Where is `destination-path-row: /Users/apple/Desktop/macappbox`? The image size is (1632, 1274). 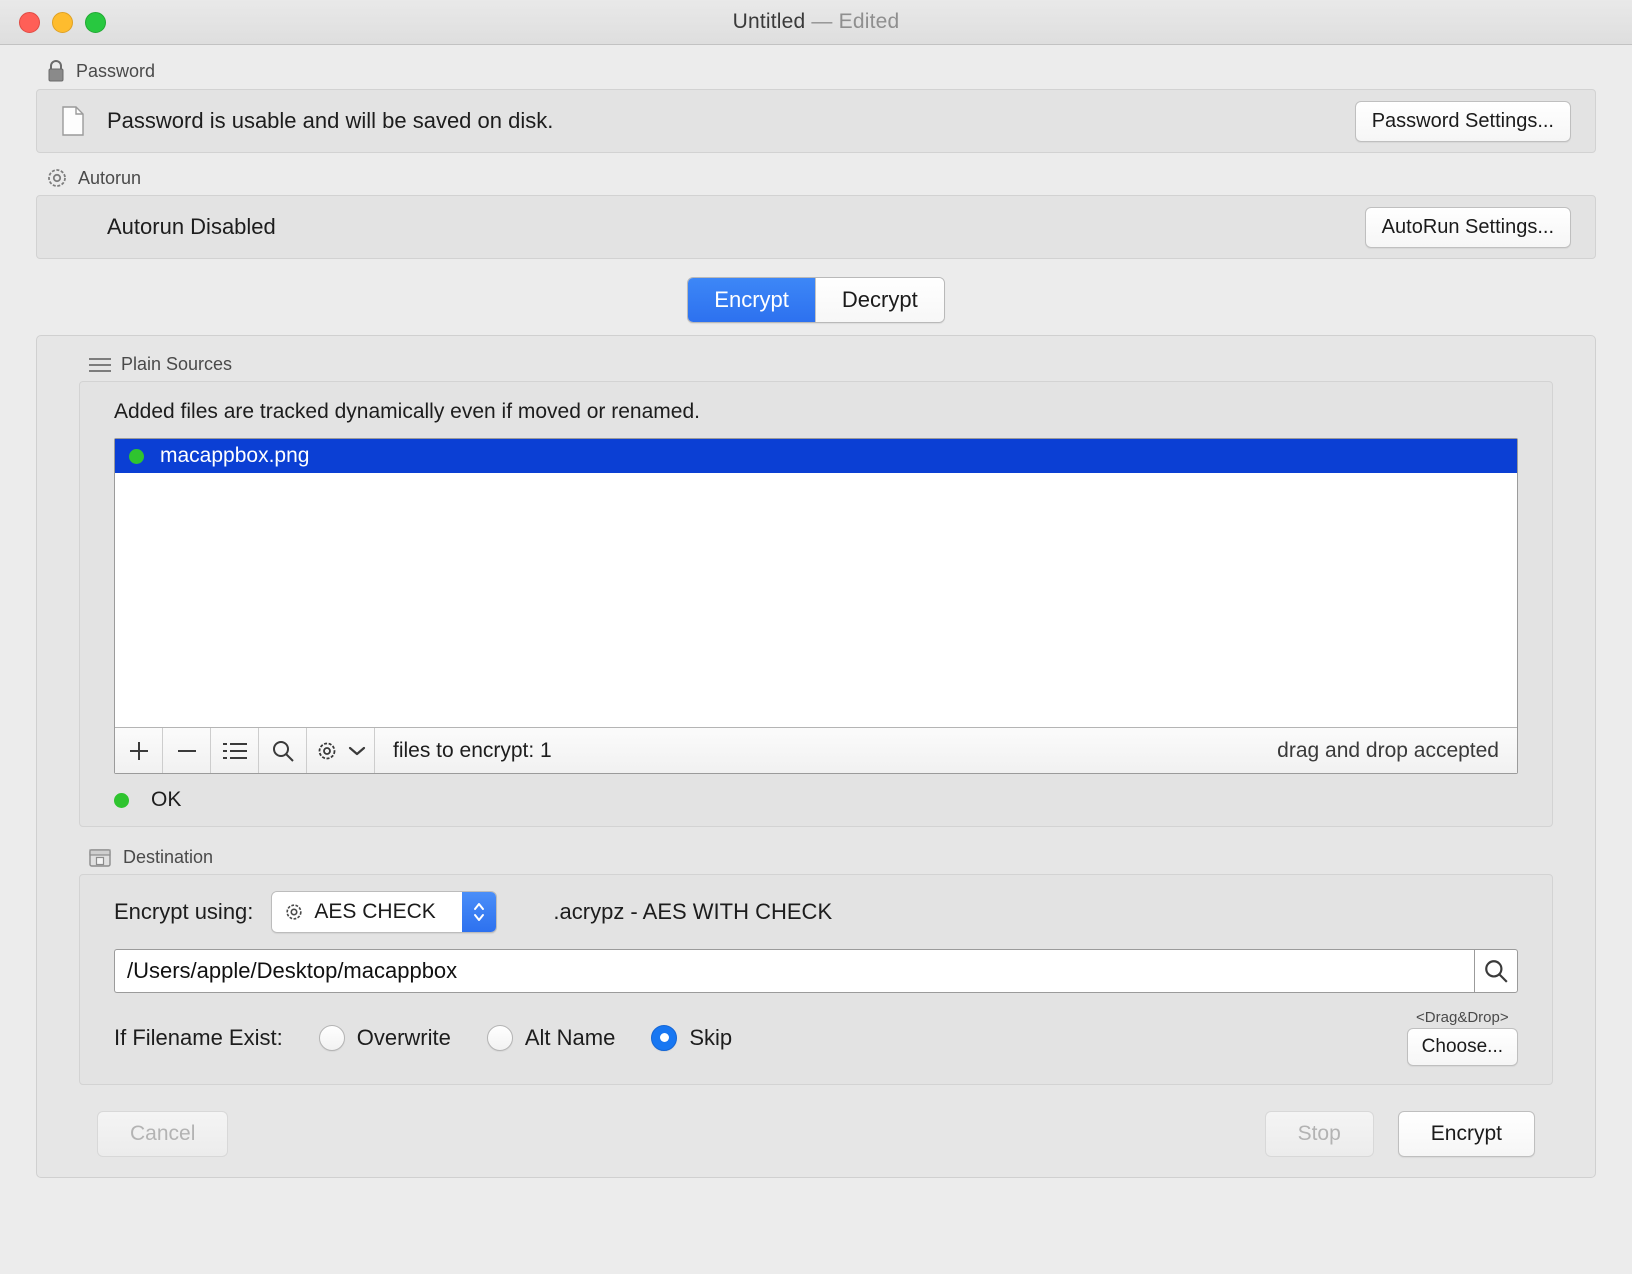 destination-path-row: /Users/apple/Desktop/macappbox is located at coordinates (816, 963).